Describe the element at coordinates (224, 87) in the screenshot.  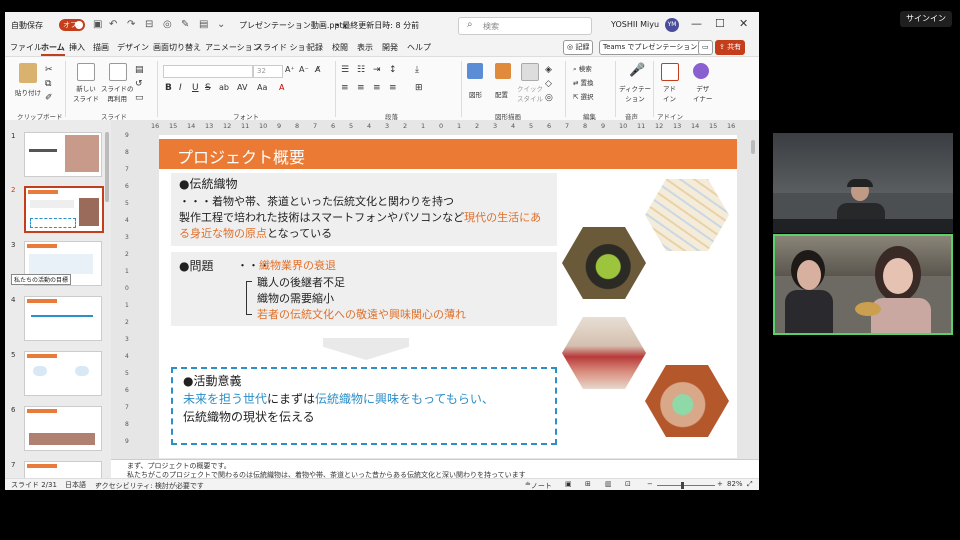
I see `shadow-icon: ab` at that location.